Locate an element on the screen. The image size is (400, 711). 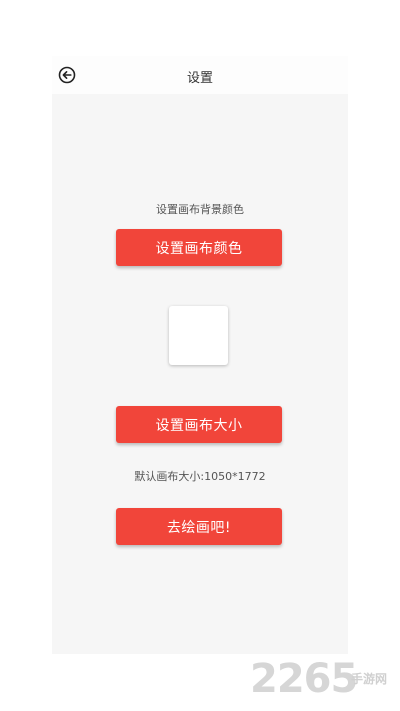
watermark-number: 2265 is located at coordinates (304, 679).